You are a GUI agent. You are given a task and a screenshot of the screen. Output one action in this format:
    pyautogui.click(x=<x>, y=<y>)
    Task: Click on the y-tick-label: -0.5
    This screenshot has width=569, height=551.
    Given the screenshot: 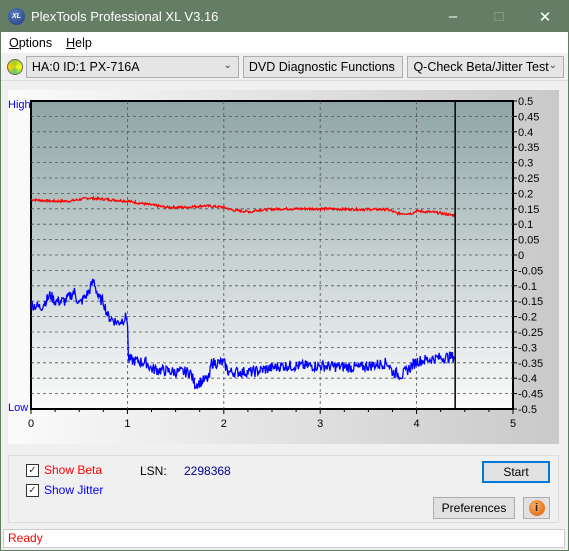 What is the action you would take?
    pyautogui.click(x=527, y=410)
    